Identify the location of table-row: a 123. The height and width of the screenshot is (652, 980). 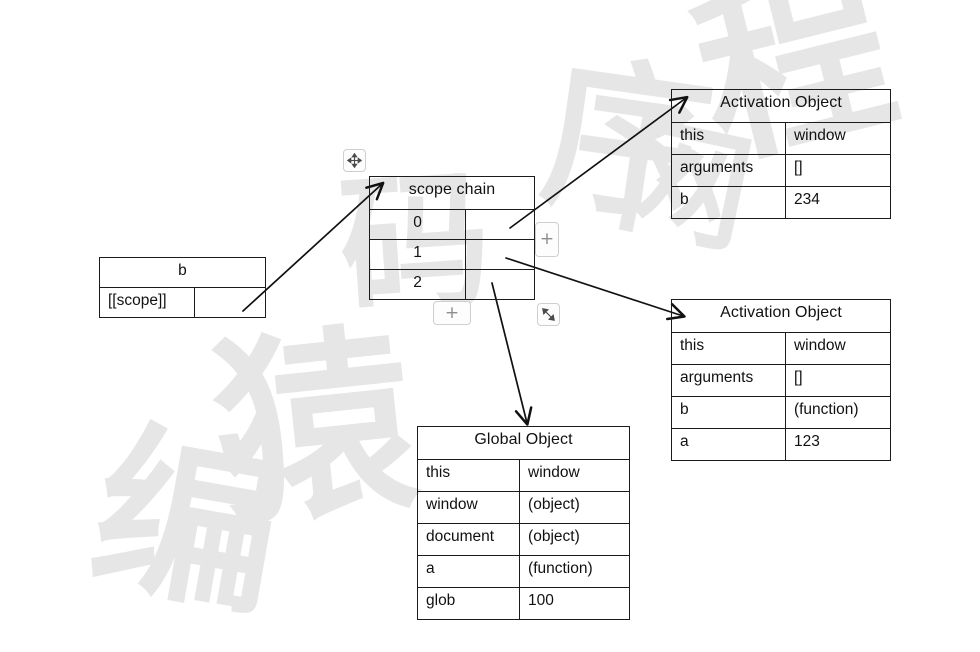
(781, 444).